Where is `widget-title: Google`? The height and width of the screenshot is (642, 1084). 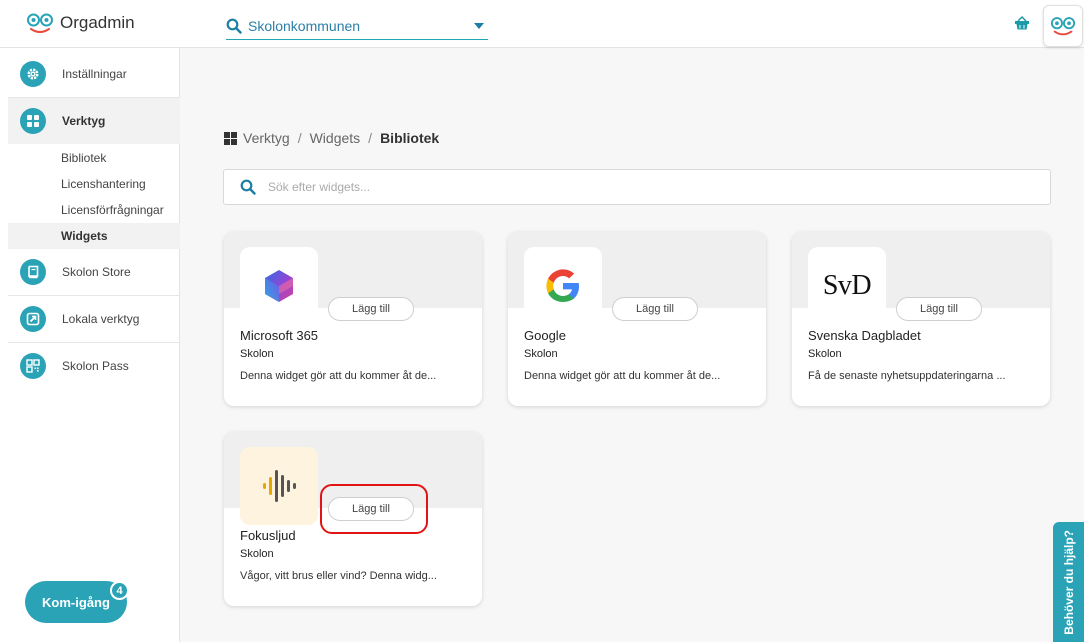
widget-title: Google is located at coordinates (545, 335).